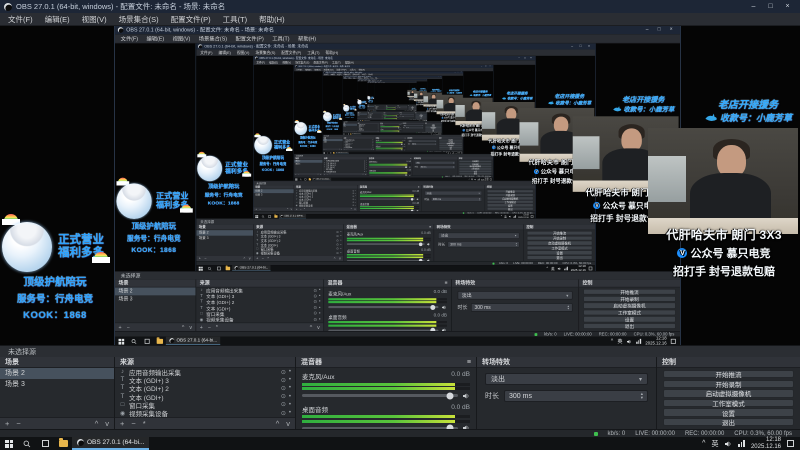  Describe the element at coordinates (288, 423) in the screenshot. I see `source-down-button: v` at that location.